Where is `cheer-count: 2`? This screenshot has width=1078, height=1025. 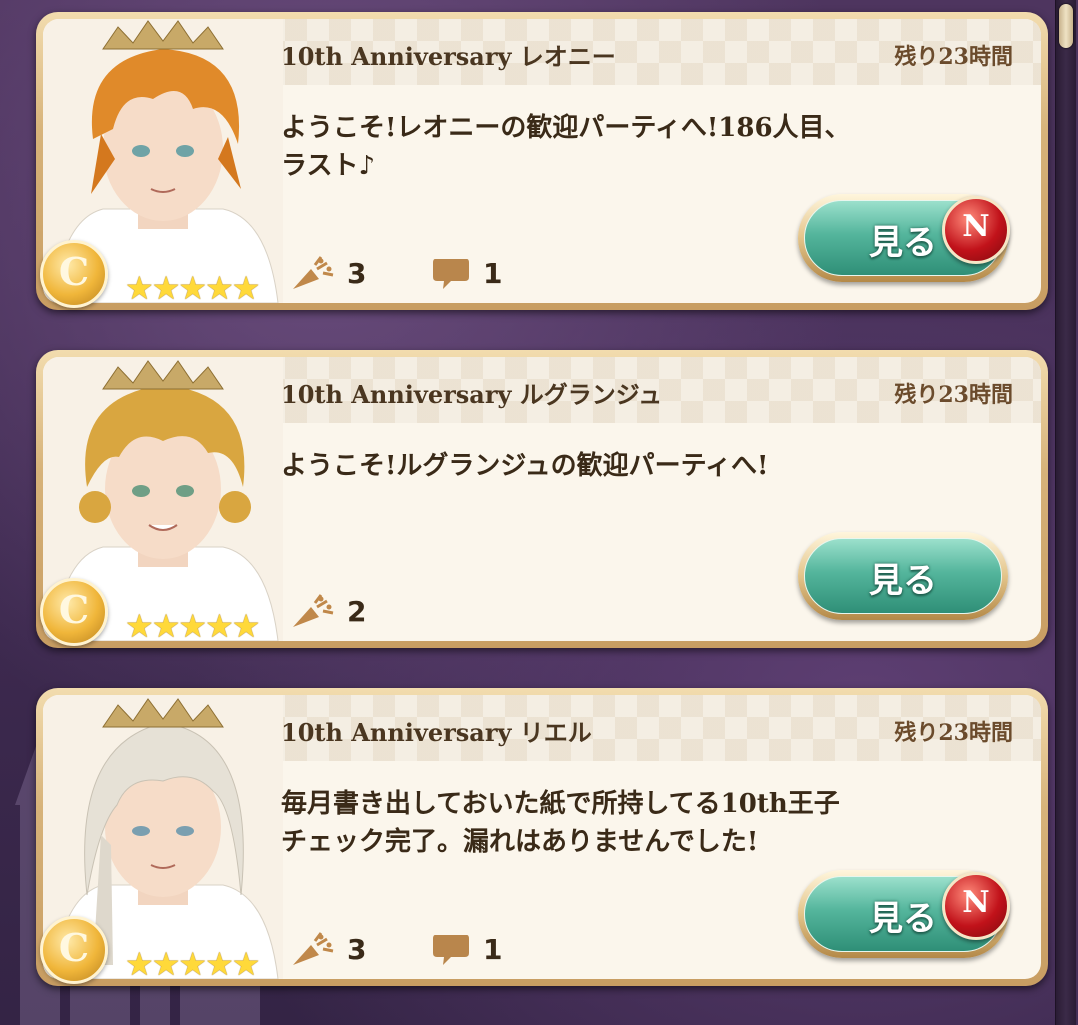 cheer-count: 2 is located at coordinates (328, 611).